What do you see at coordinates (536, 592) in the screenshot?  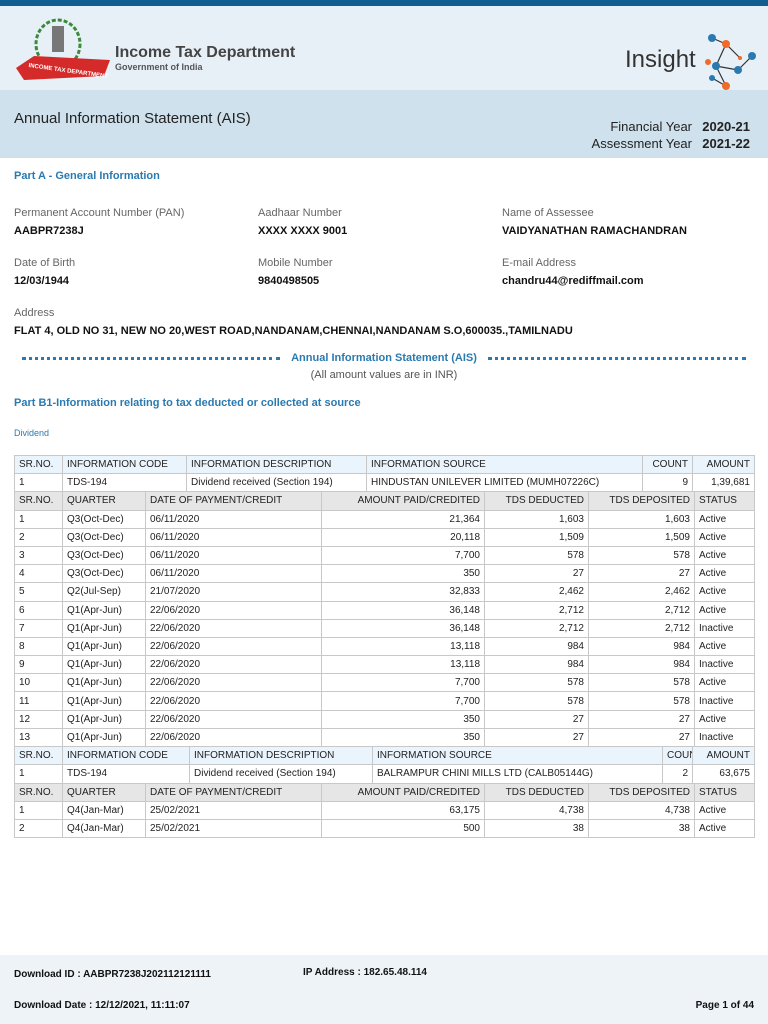 I see `table-cell: 2,462` at bounding box center [536, 592].